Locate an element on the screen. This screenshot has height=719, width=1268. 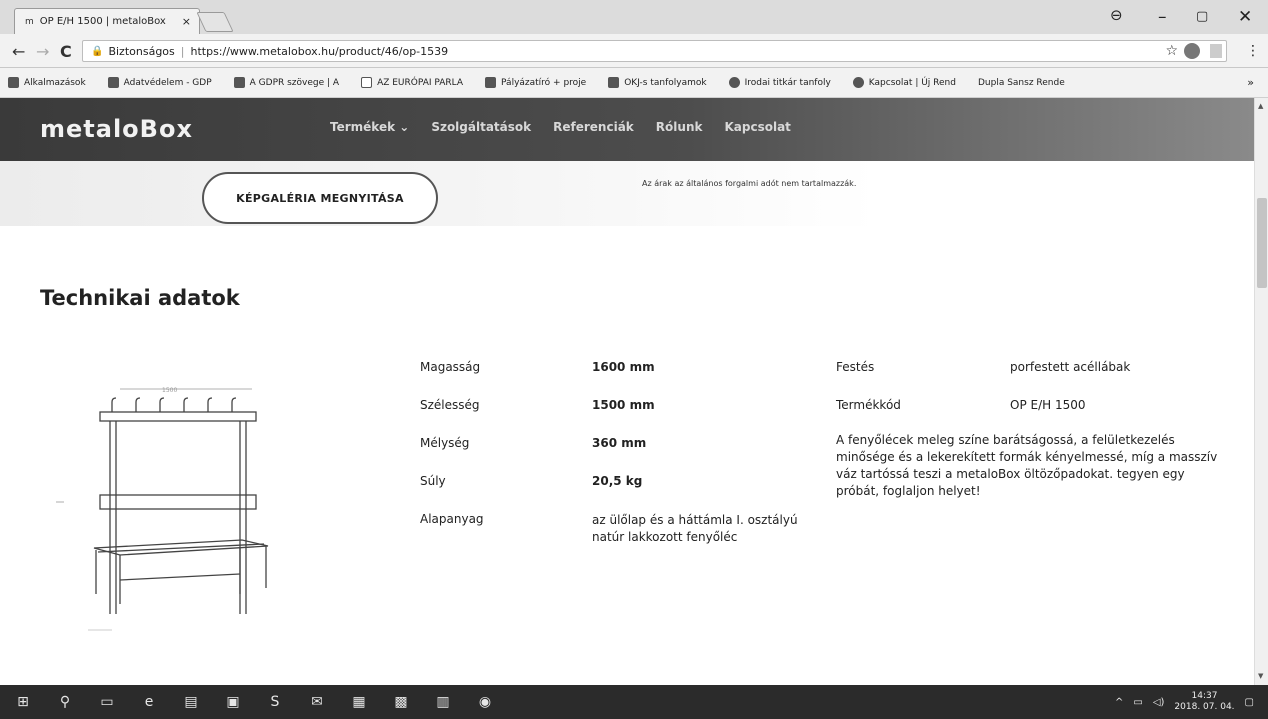
scroll-up-icon: ▲ is located at coordinates (1260, 106).